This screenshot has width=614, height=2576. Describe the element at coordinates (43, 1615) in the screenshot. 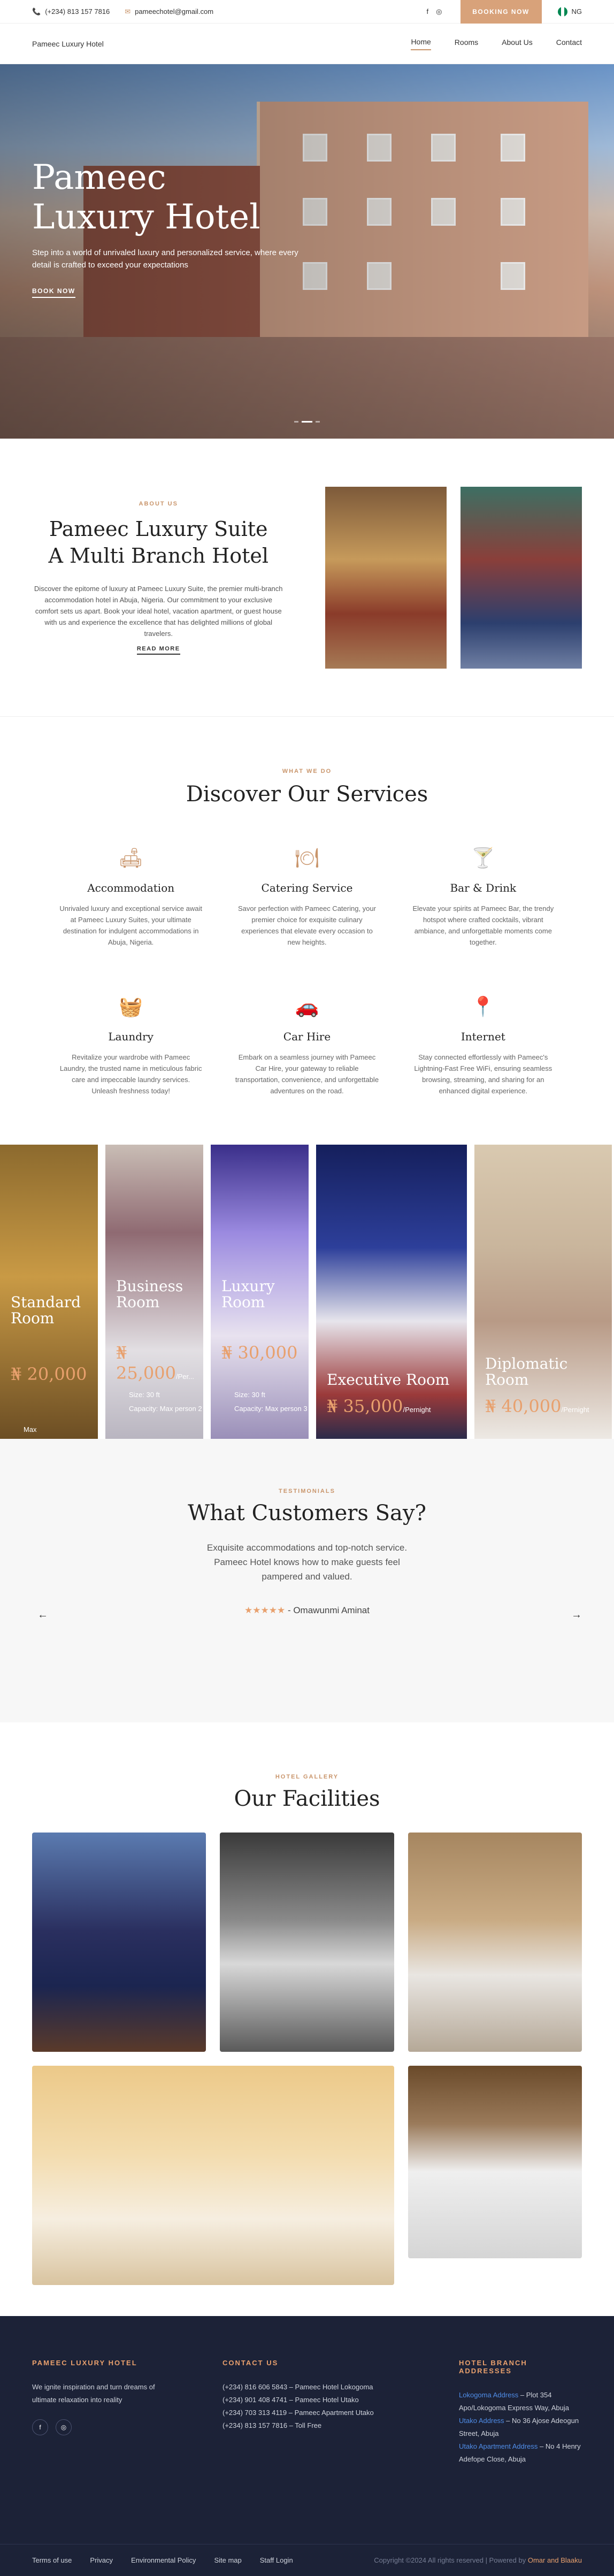

I see `prev-arrow-icon: ←` at that location.